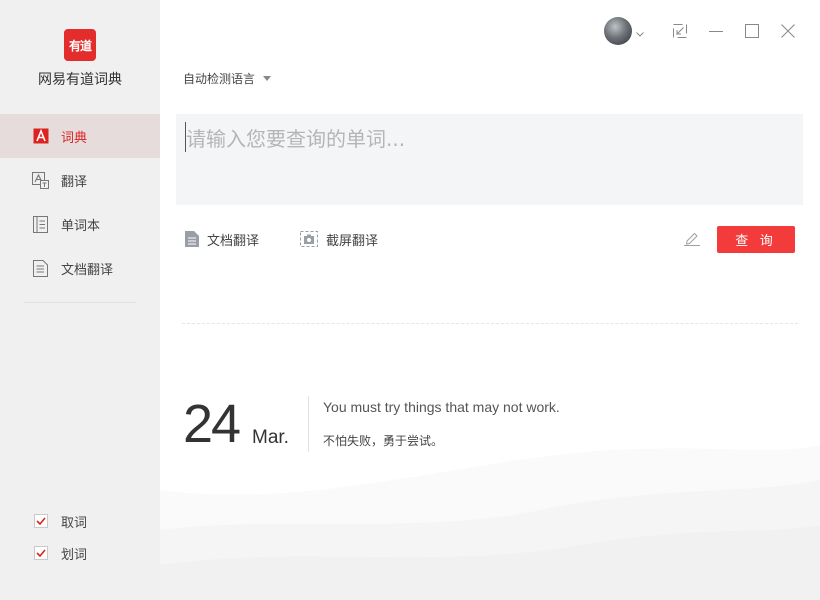 The image size is (820, 600). What do you see at coordinates (752, 31) in the screenshot?
I see `maximize-icon` at bounding box center [752, 31].